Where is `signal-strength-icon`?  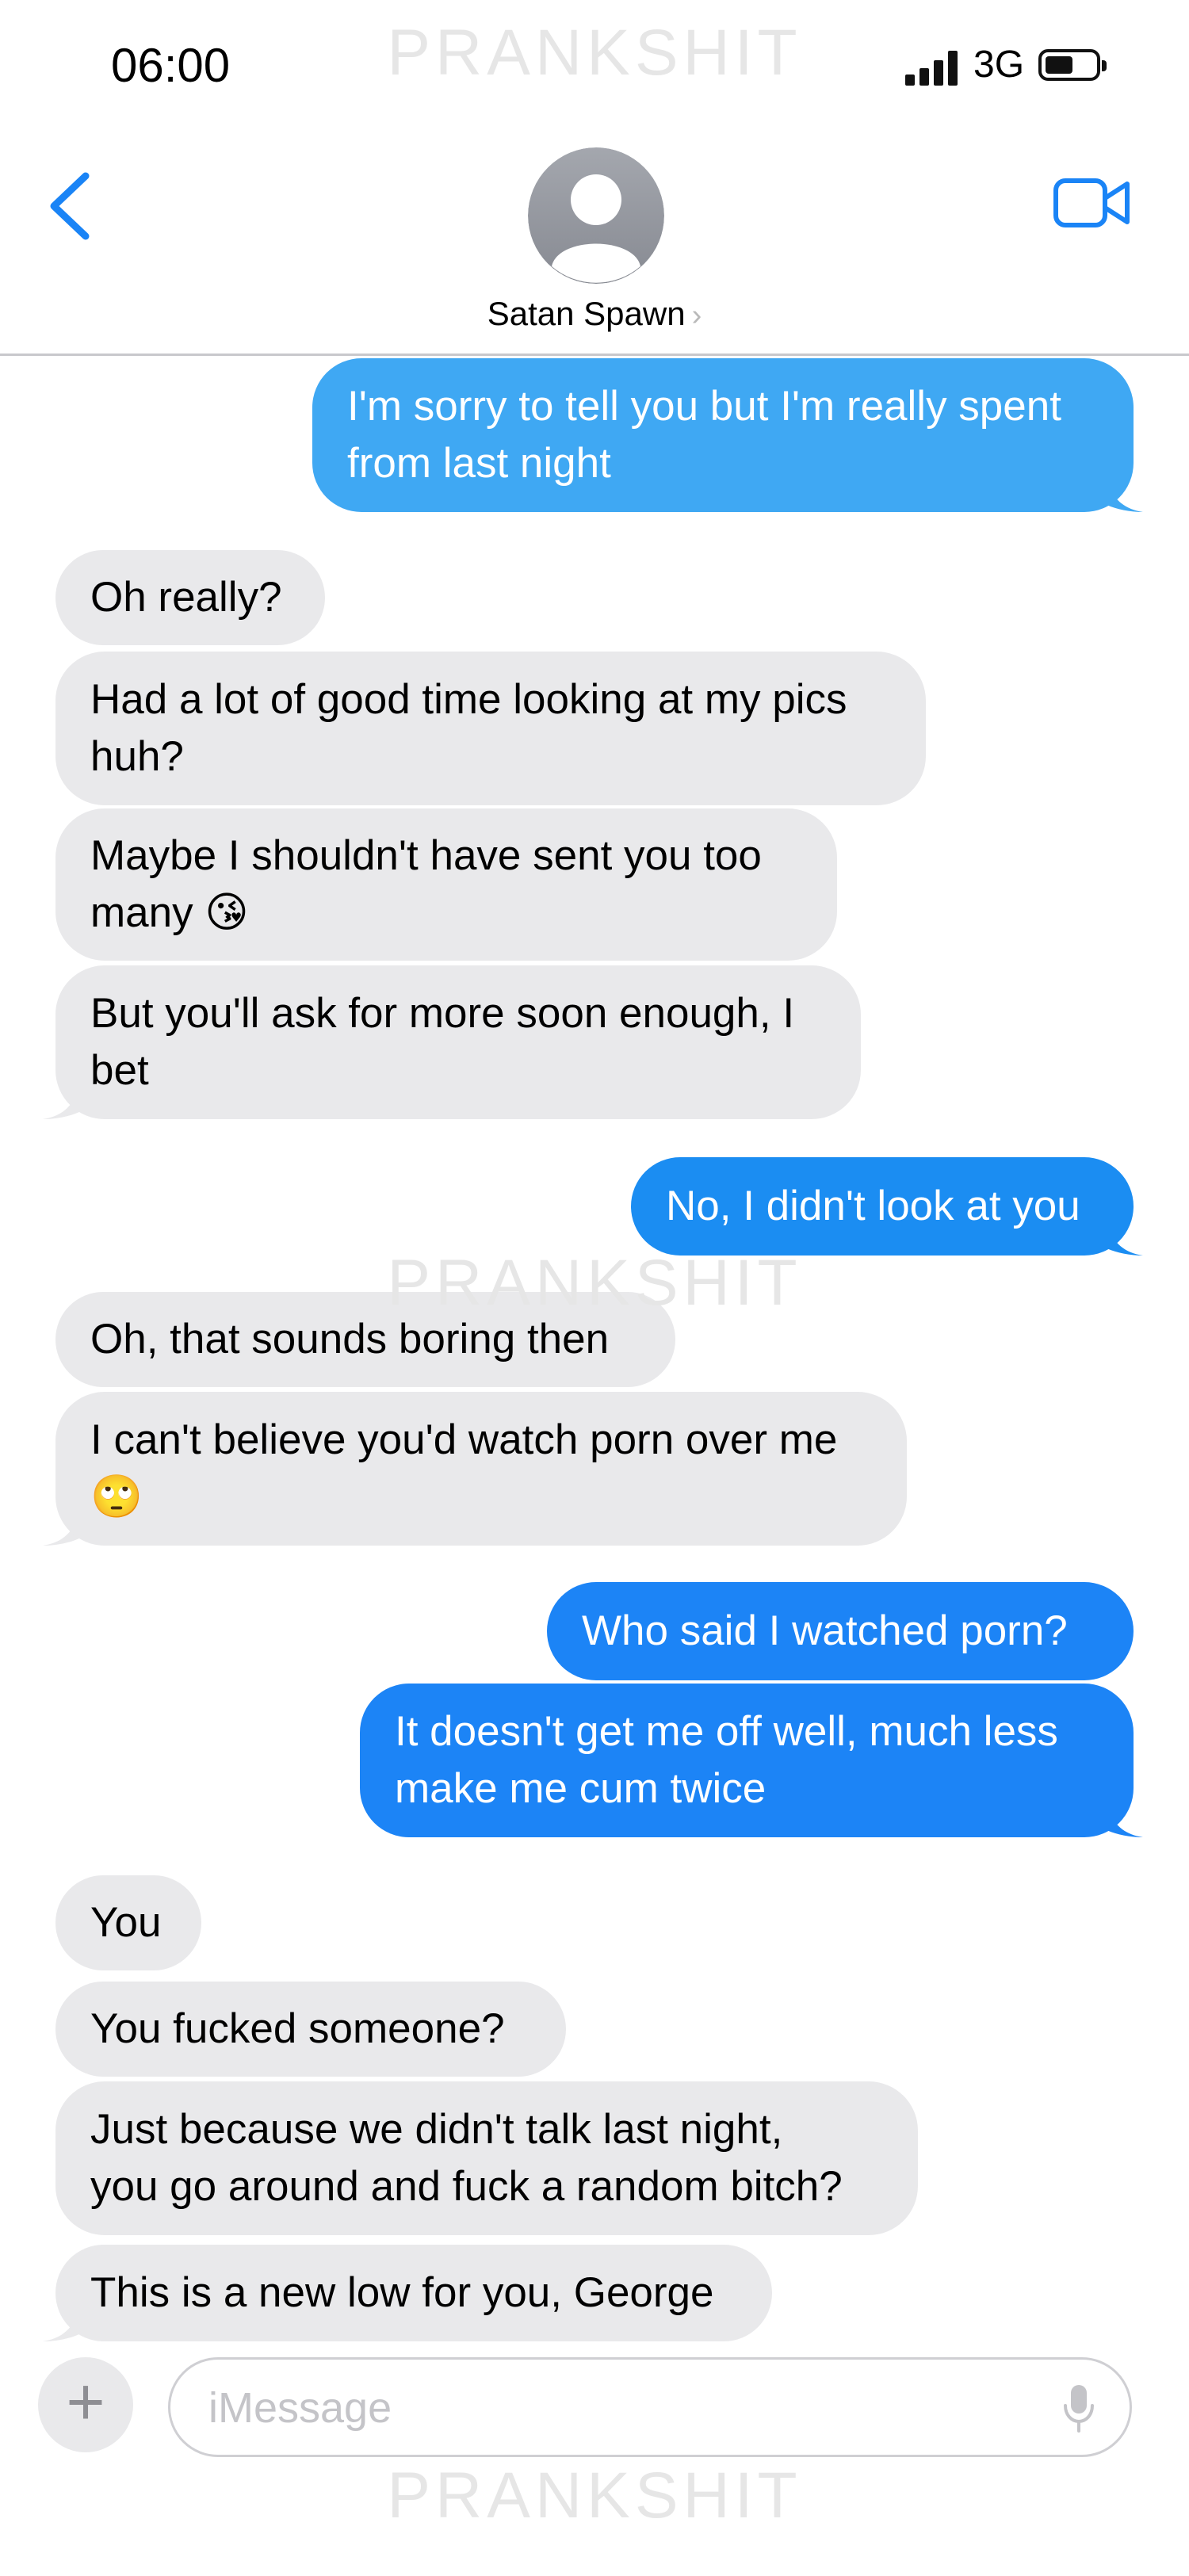
signal-strength-icon is located at coordinates (931, 67).